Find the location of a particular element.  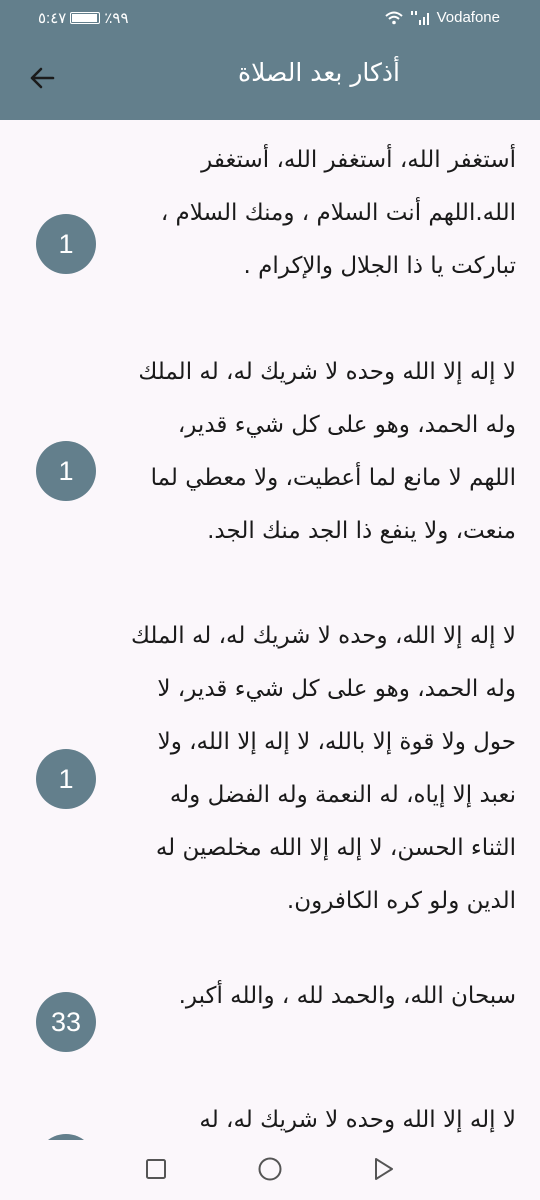

back-button is located at coordinates (42, 78).